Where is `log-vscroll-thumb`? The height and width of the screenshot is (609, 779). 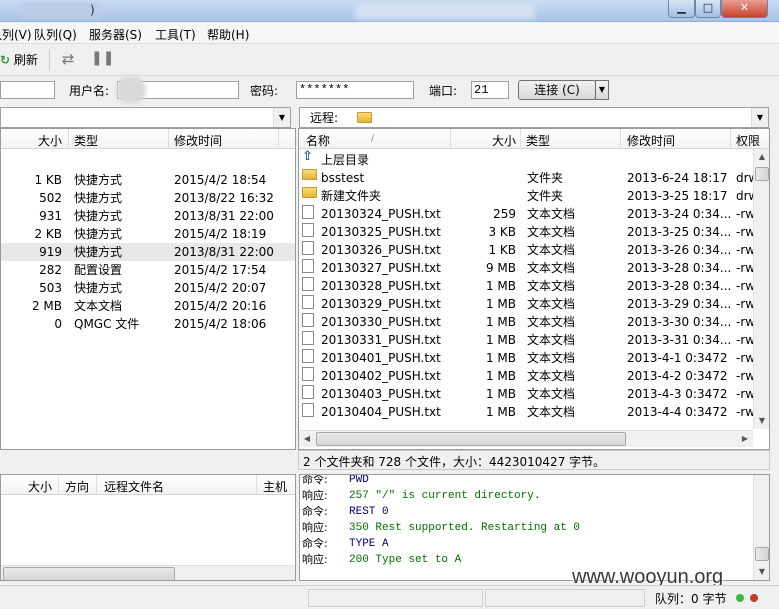
log-vscroll-thumb is located at coordinates (762, 554).